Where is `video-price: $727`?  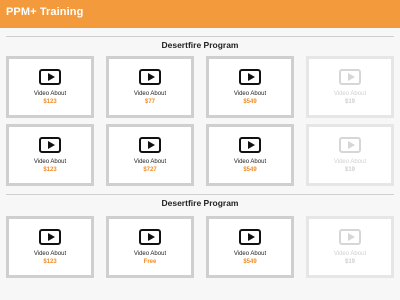
video-price: $727 is located at coordinates (150, 170).